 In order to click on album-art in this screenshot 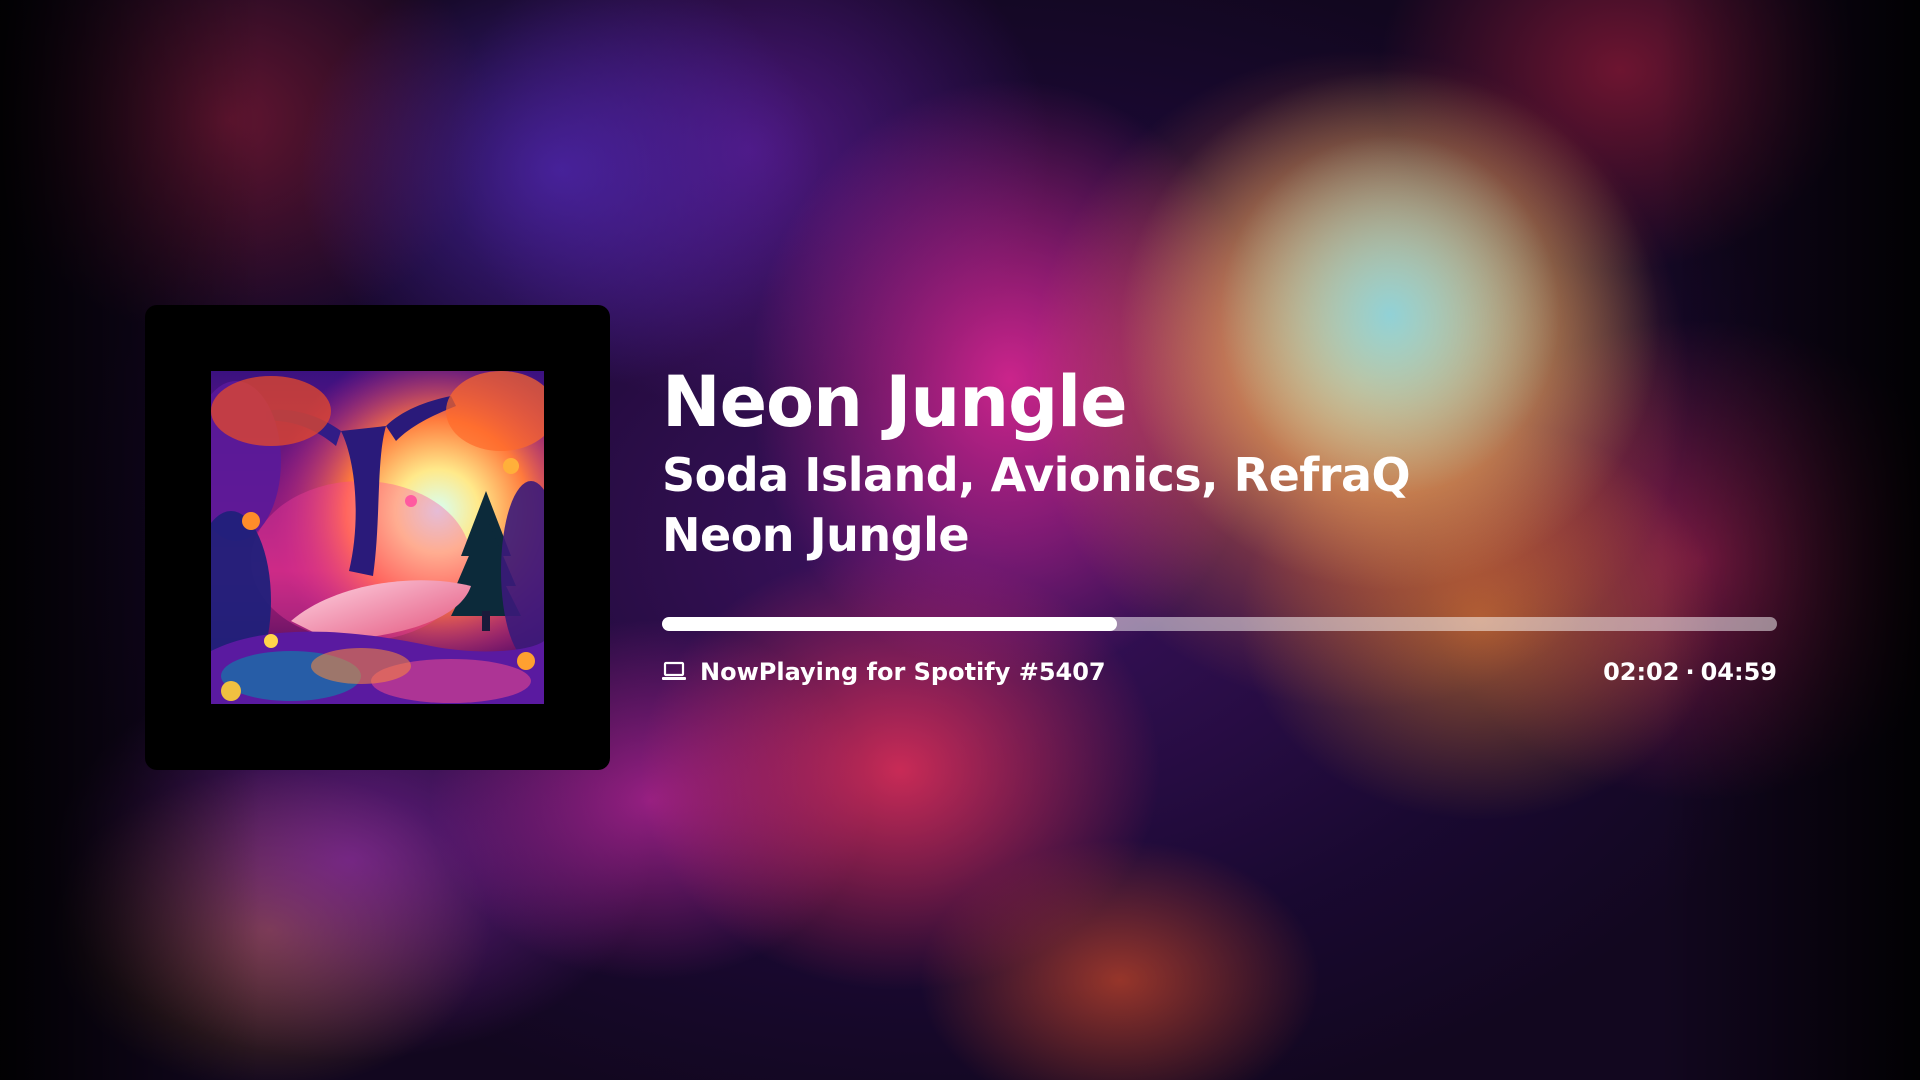, I will do `click(377, 537)`.